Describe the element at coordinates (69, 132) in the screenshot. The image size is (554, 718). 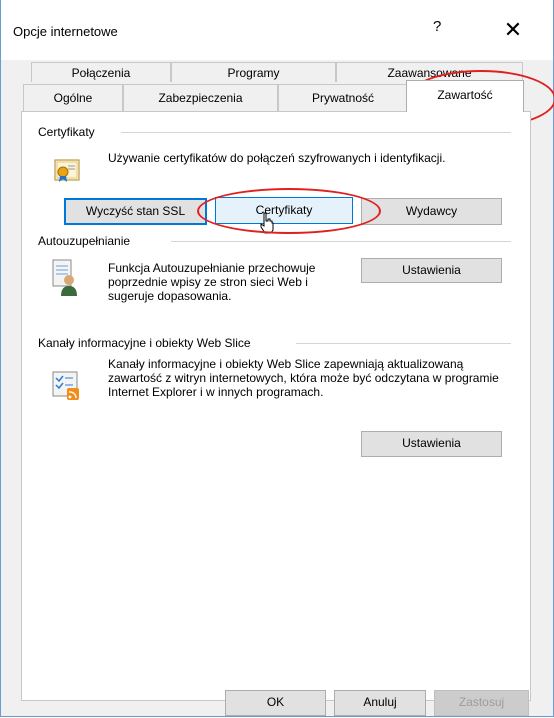
I see `group-label-certificates: Certyfikaty` at that location.